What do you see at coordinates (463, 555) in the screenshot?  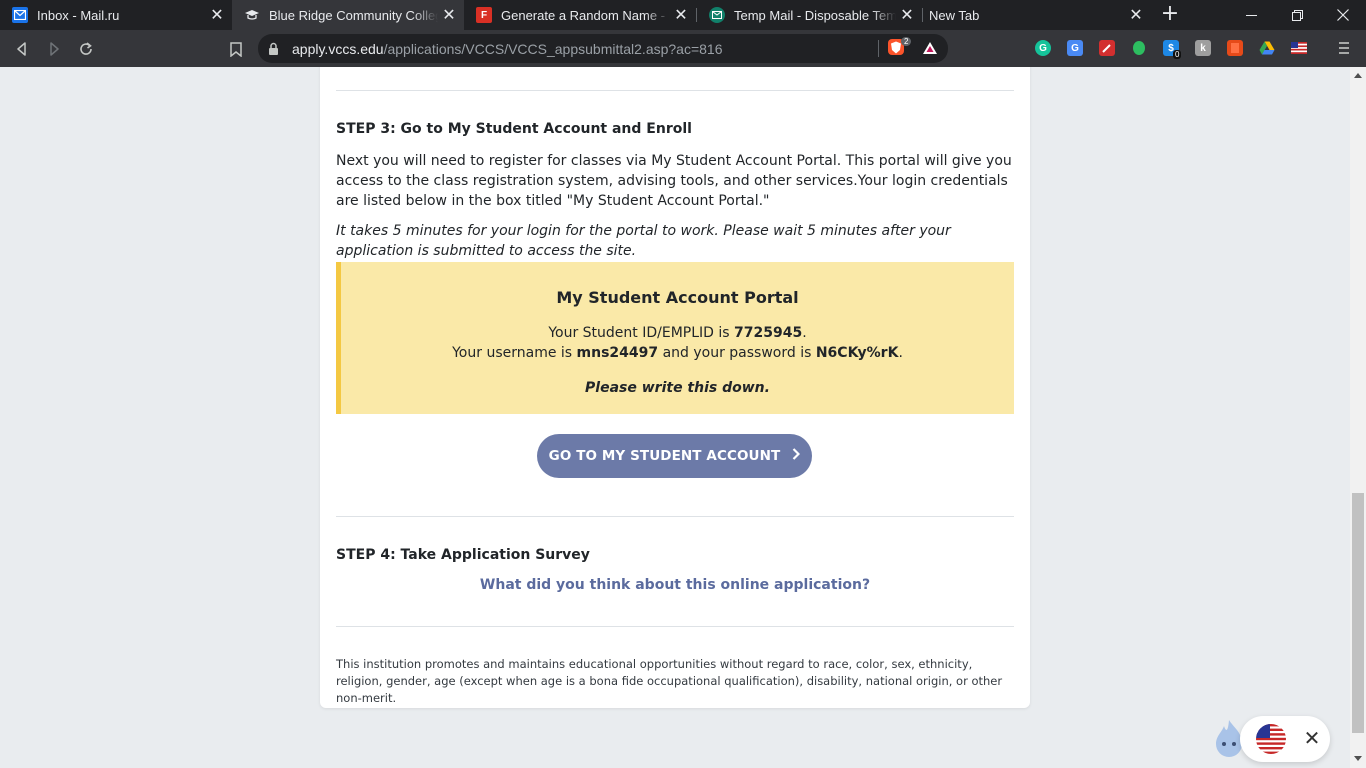 I see `step4-title: STEP 4: Take Application Survey` at bounding box center [463, 555].